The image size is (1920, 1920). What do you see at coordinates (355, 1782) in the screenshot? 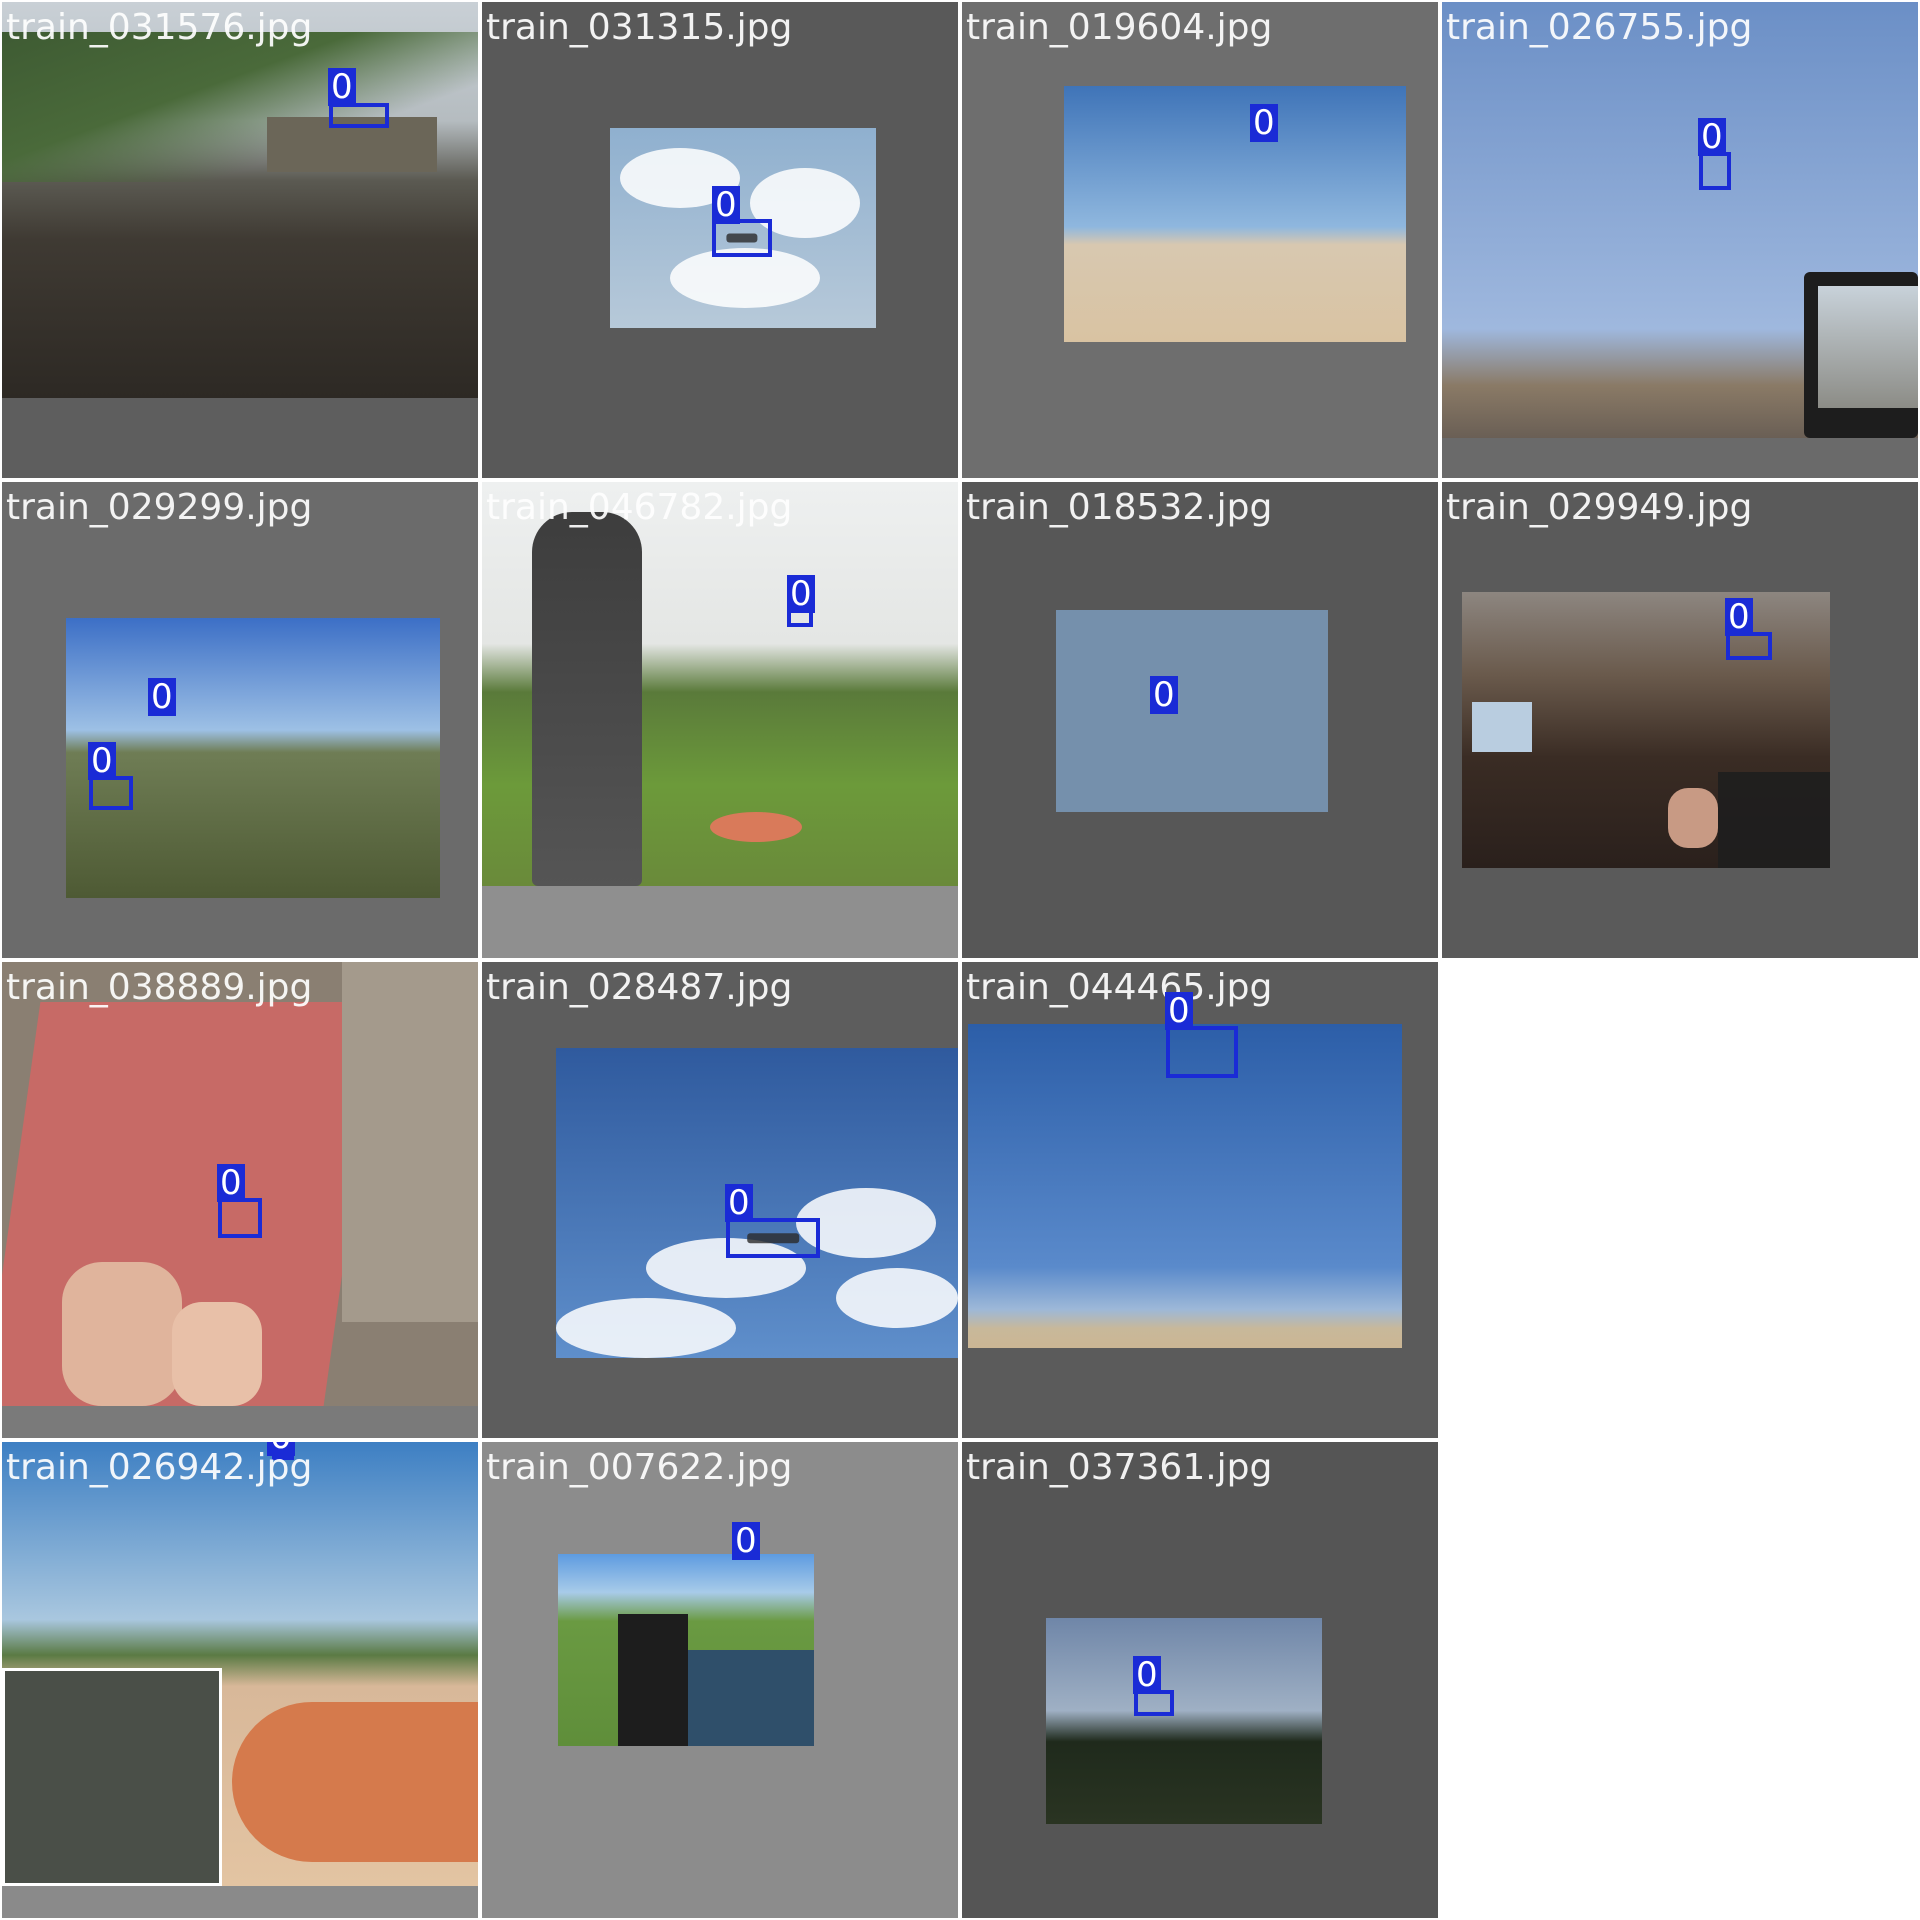
I see `arm` at bounding box center [355, 1782].